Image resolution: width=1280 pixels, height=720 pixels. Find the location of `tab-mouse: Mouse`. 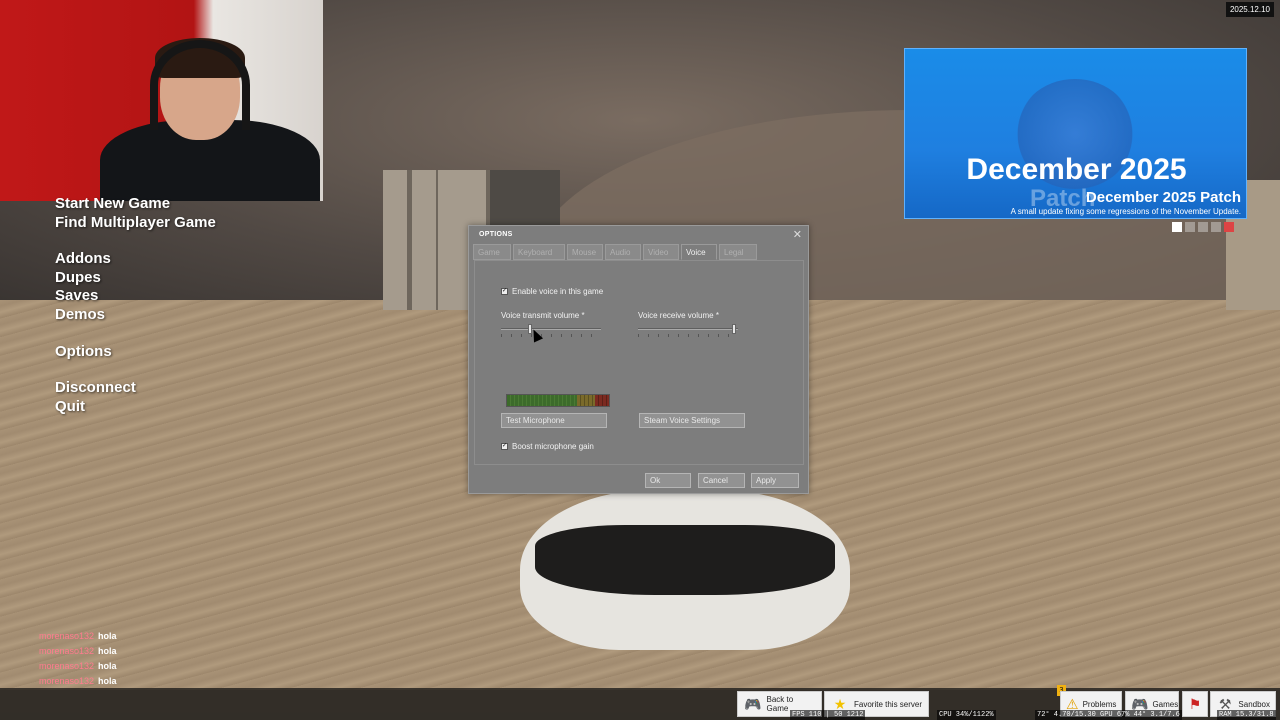

tab-mouse: Mouse is located at coordinates (585, 252).